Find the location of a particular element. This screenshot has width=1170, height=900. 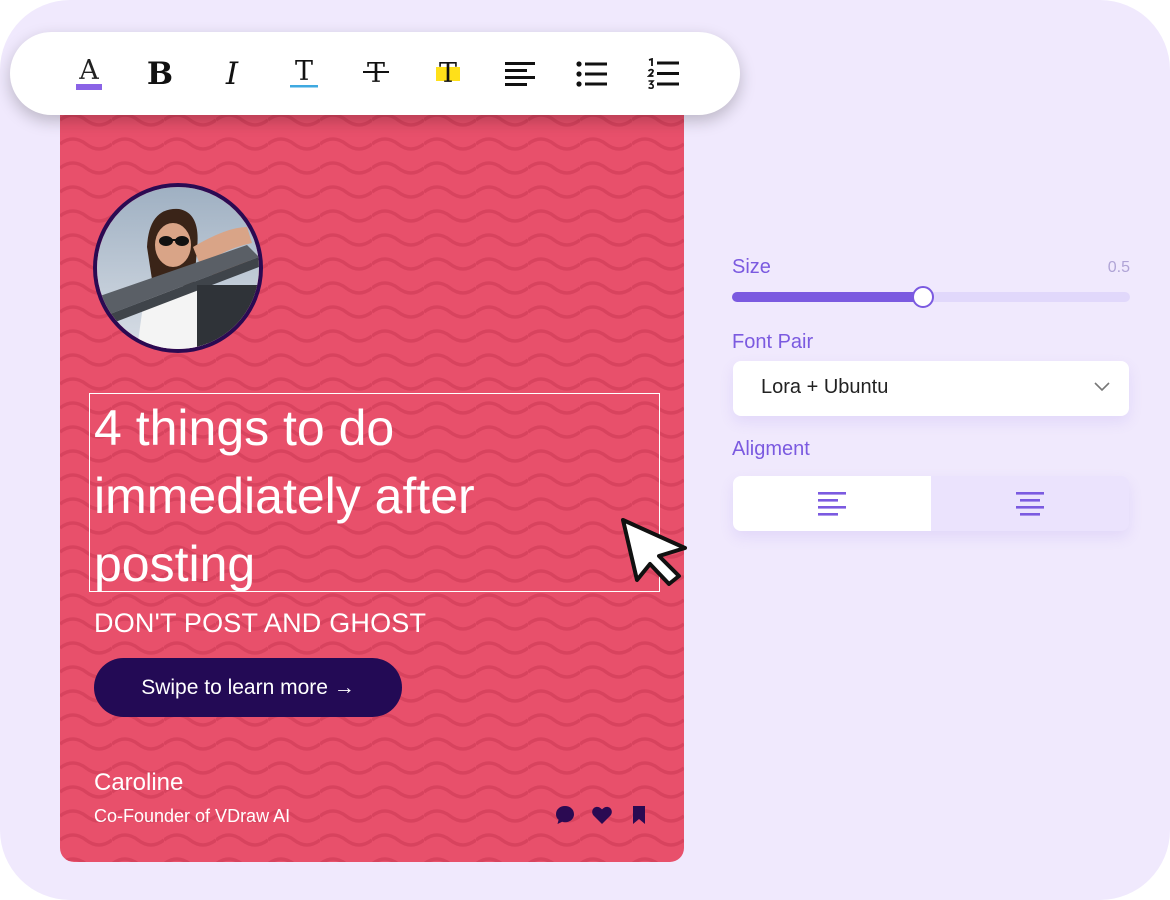

text-color-icon: A is located at coordinates (89, 73).